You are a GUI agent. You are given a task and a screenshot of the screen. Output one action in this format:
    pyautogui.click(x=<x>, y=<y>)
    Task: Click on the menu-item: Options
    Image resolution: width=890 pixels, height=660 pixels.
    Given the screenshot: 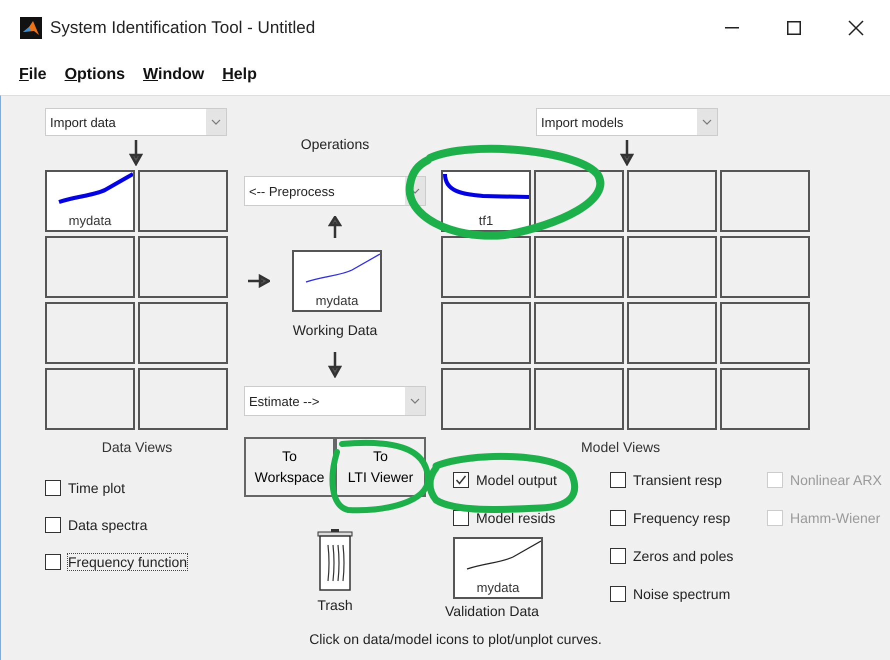 What is the action you would take?
    pyautogui.click(x=95, y=75)
    